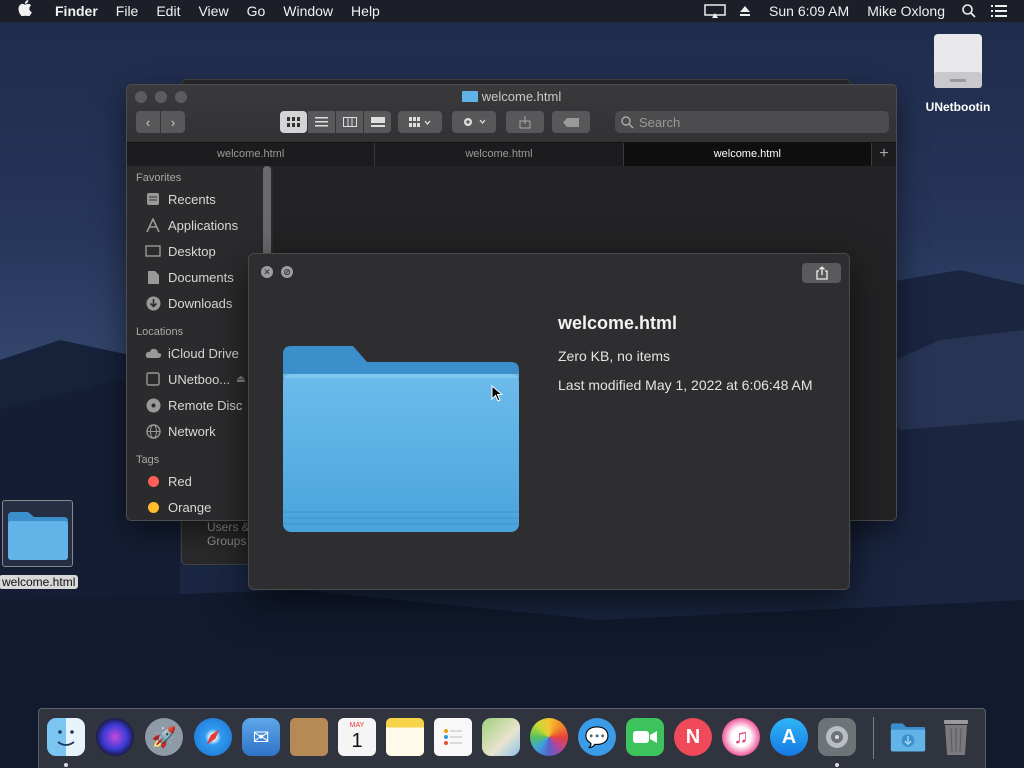 The width and height of the screenshot is (1024, 768). I want to click on sidebar-scrollbar, so click(267, 211).